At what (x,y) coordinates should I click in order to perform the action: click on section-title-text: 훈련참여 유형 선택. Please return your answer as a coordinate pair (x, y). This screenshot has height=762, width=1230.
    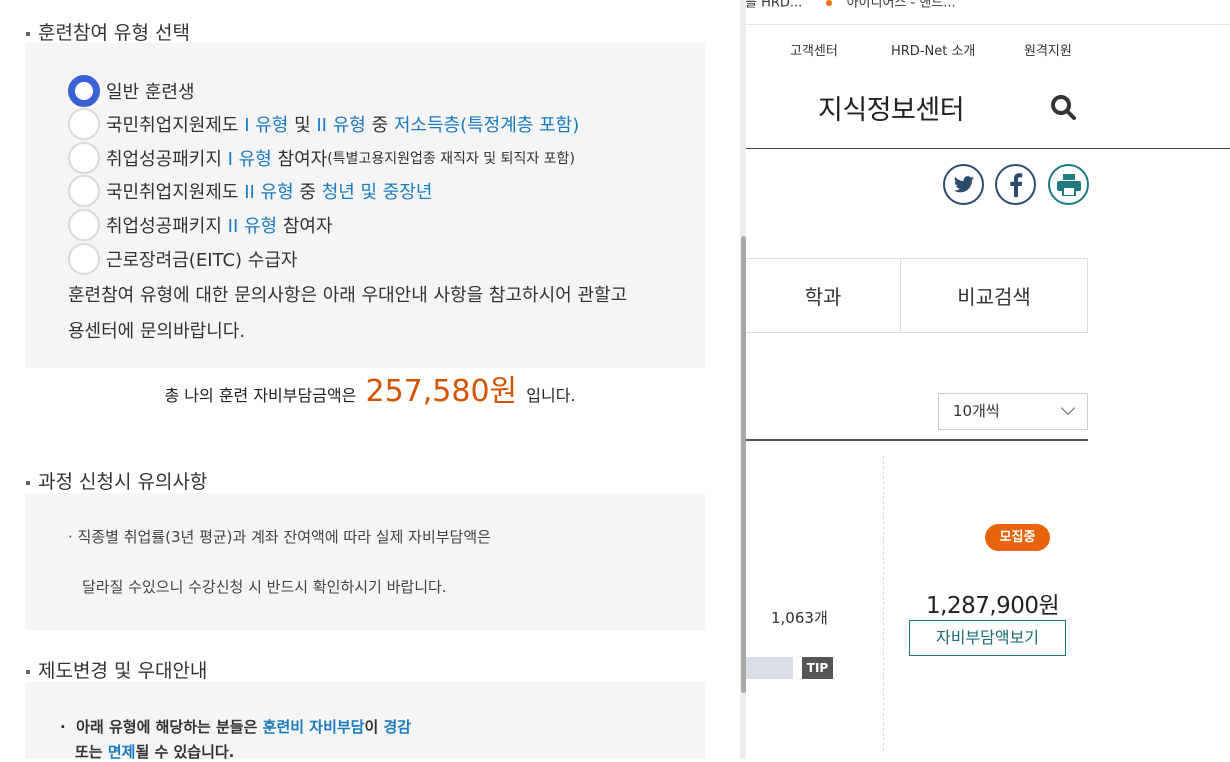
    Looking at the image, I should click on (114, 33).